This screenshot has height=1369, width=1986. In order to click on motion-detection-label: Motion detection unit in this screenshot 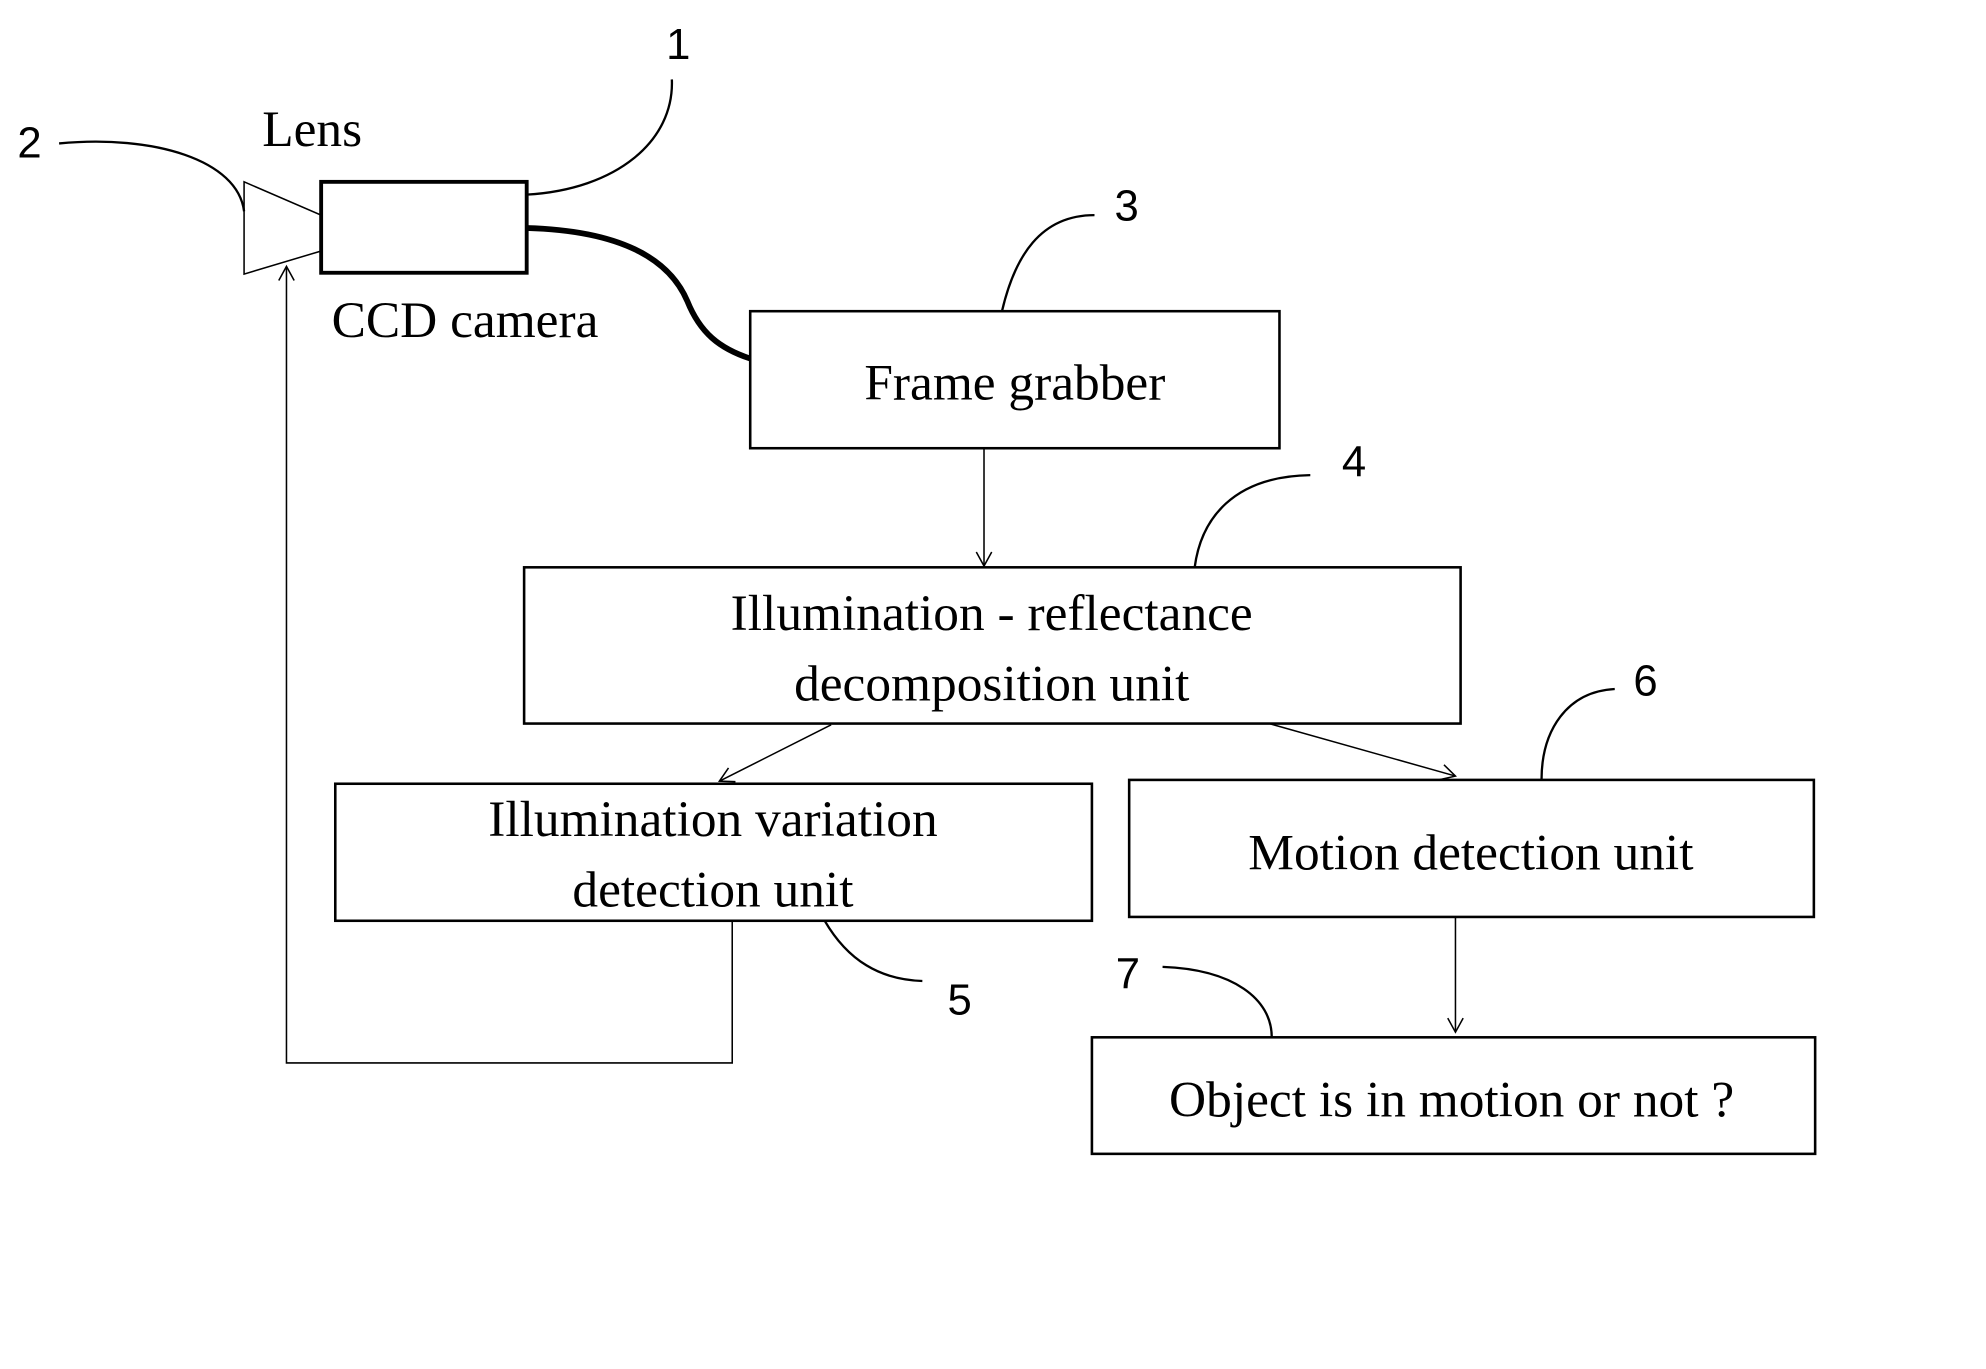, I will do `click(1470, 853)`.